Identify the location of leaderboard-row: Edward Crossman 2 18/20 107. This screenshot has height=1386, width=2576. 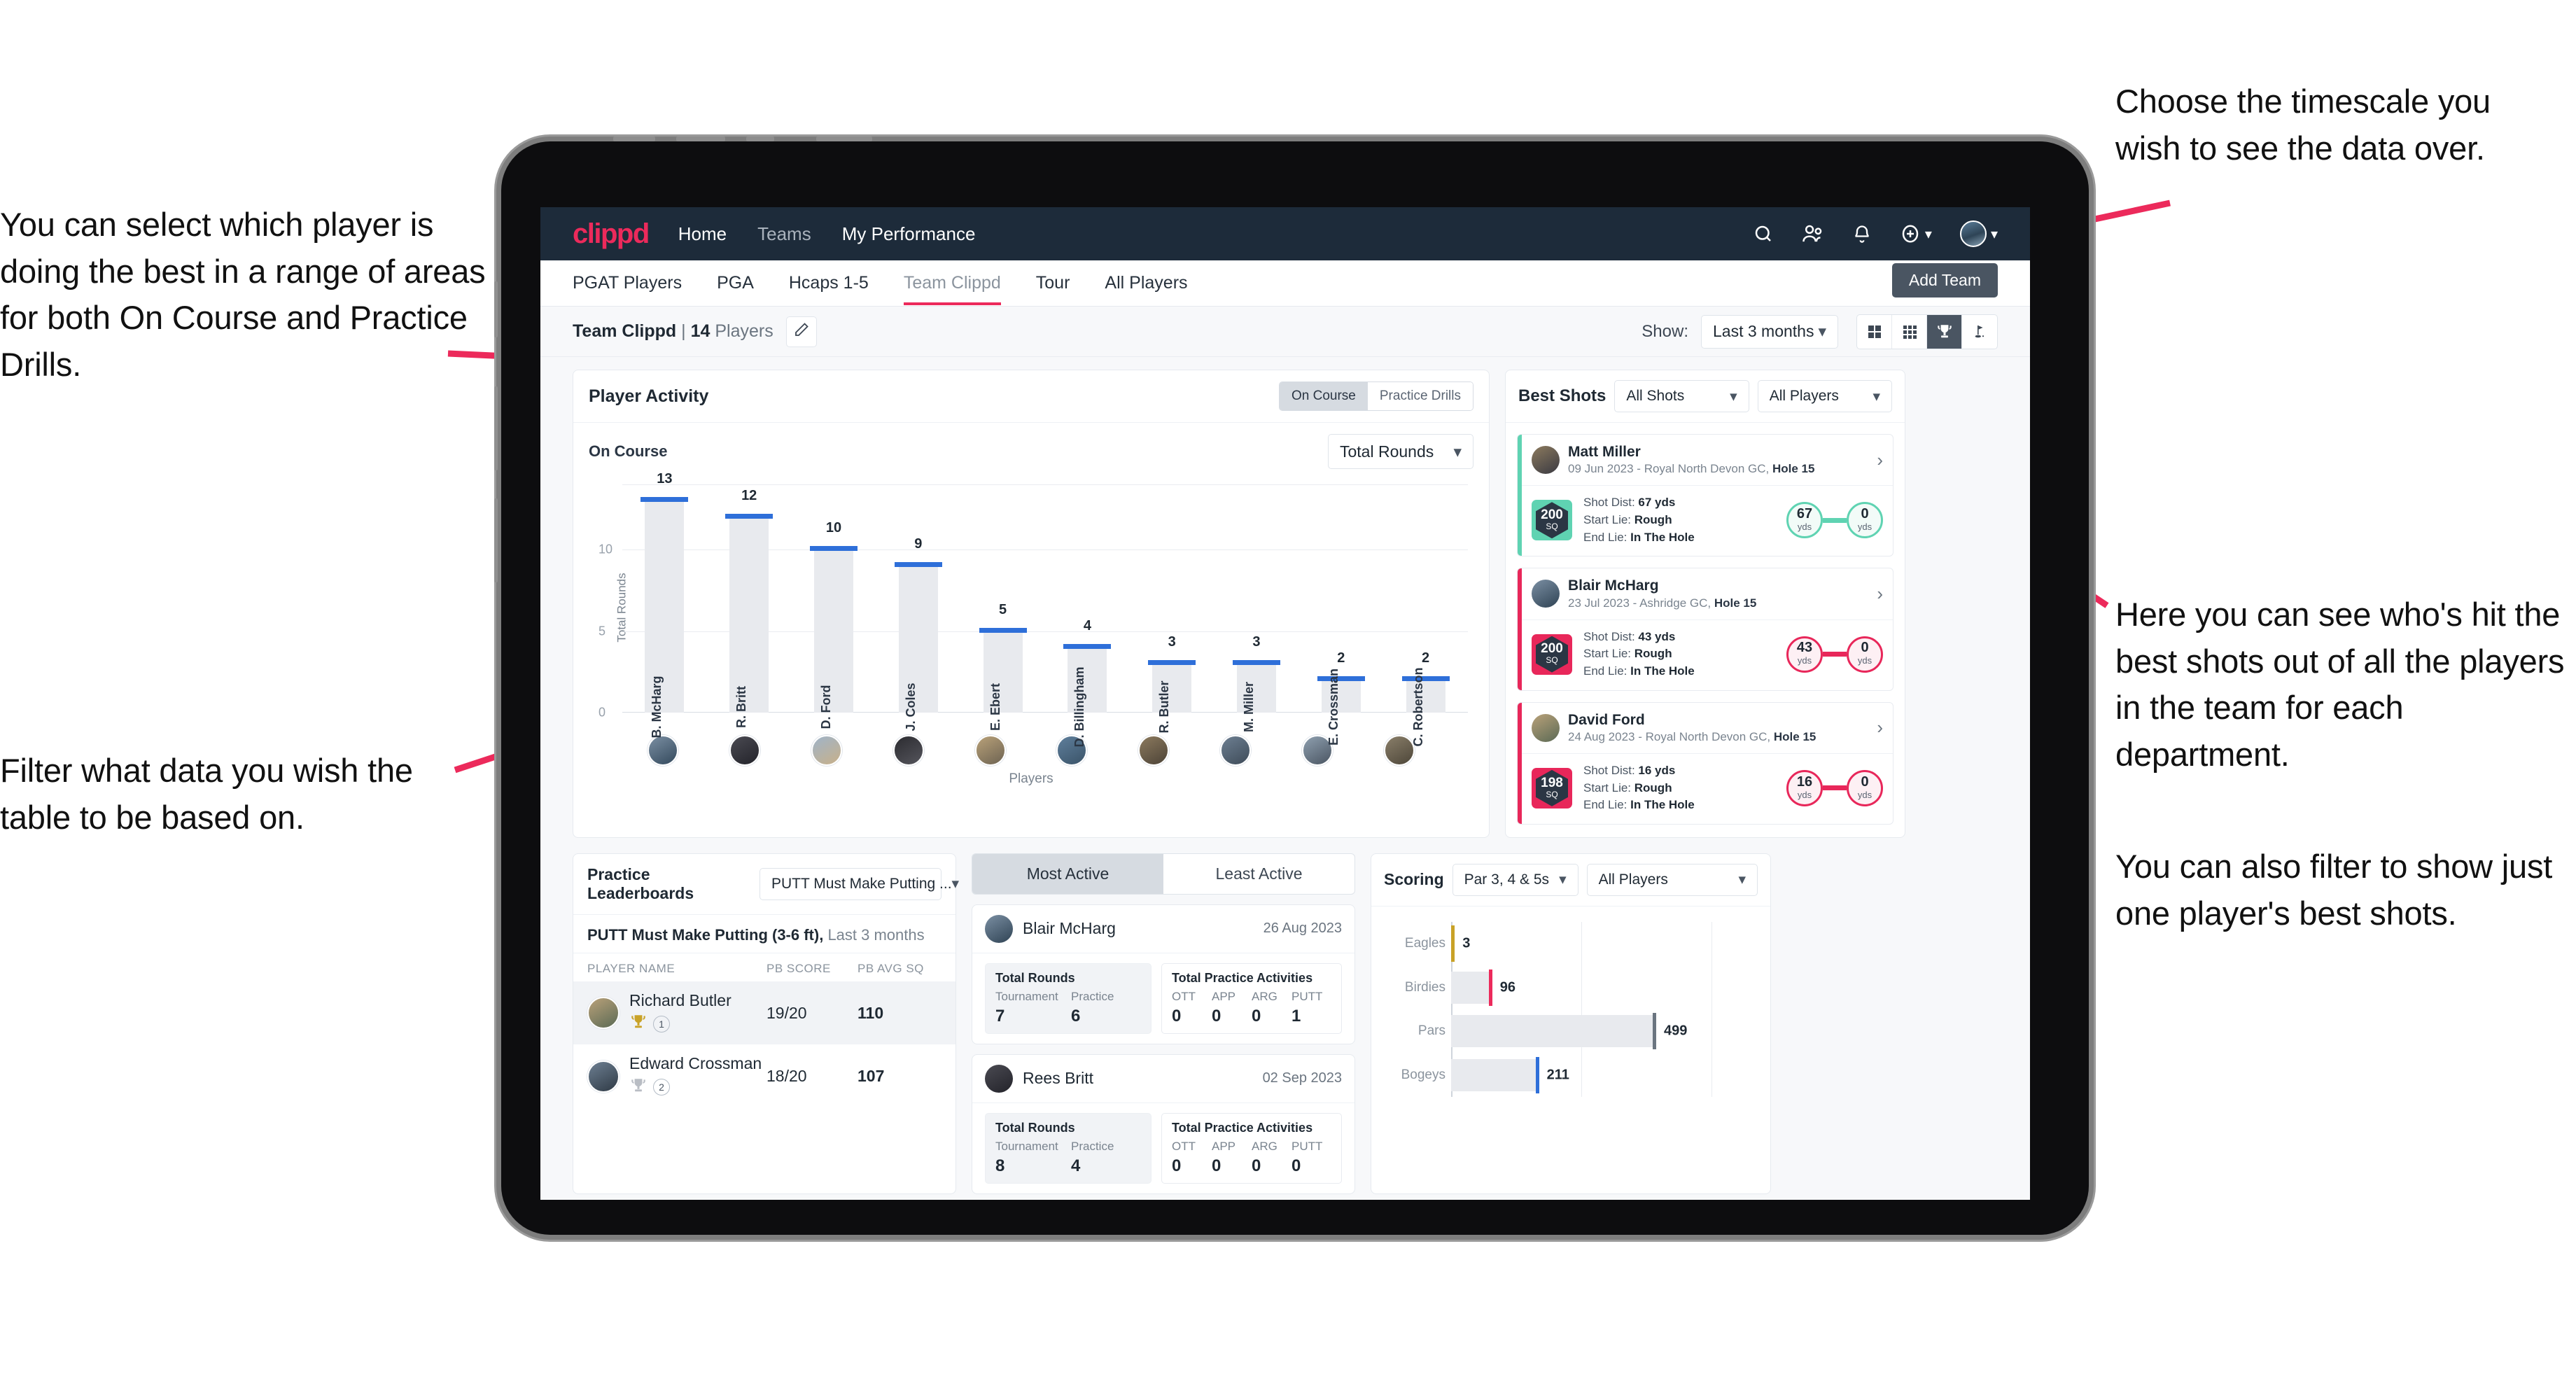
(764, 1076).